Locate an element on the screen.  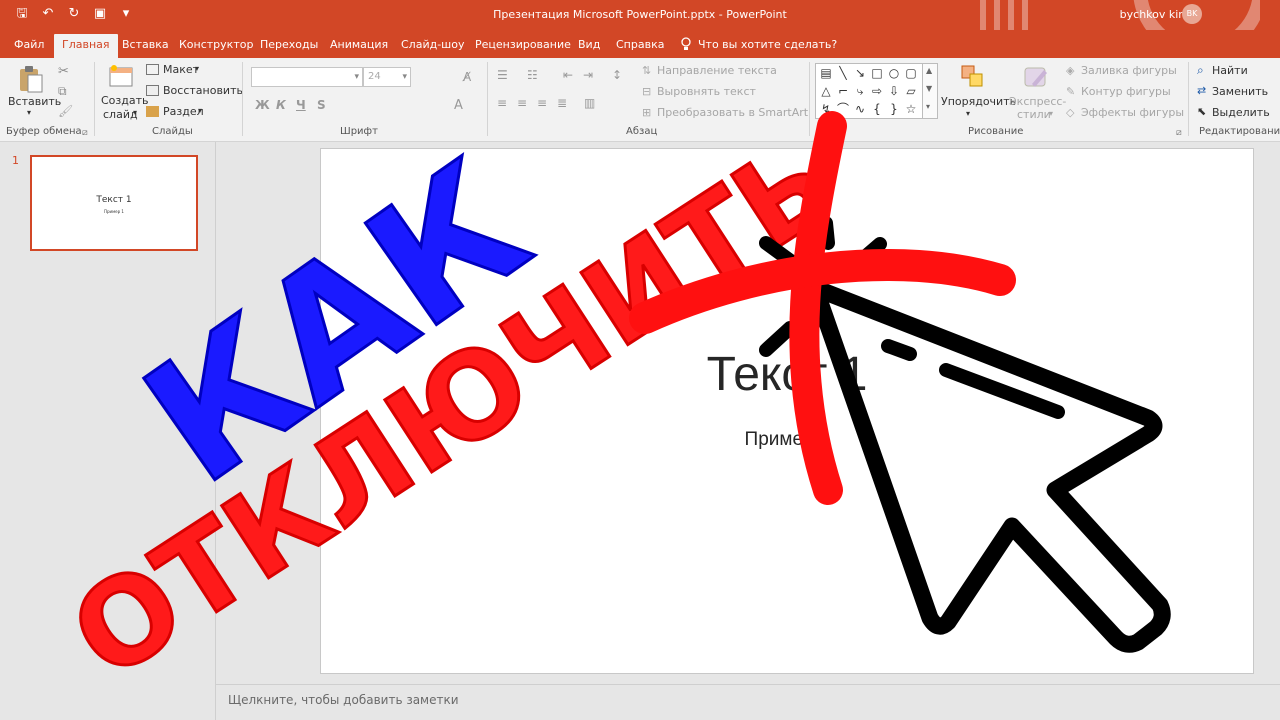
clipboard-launcher-icon: ⧄ is located at coordinates (85, 133).